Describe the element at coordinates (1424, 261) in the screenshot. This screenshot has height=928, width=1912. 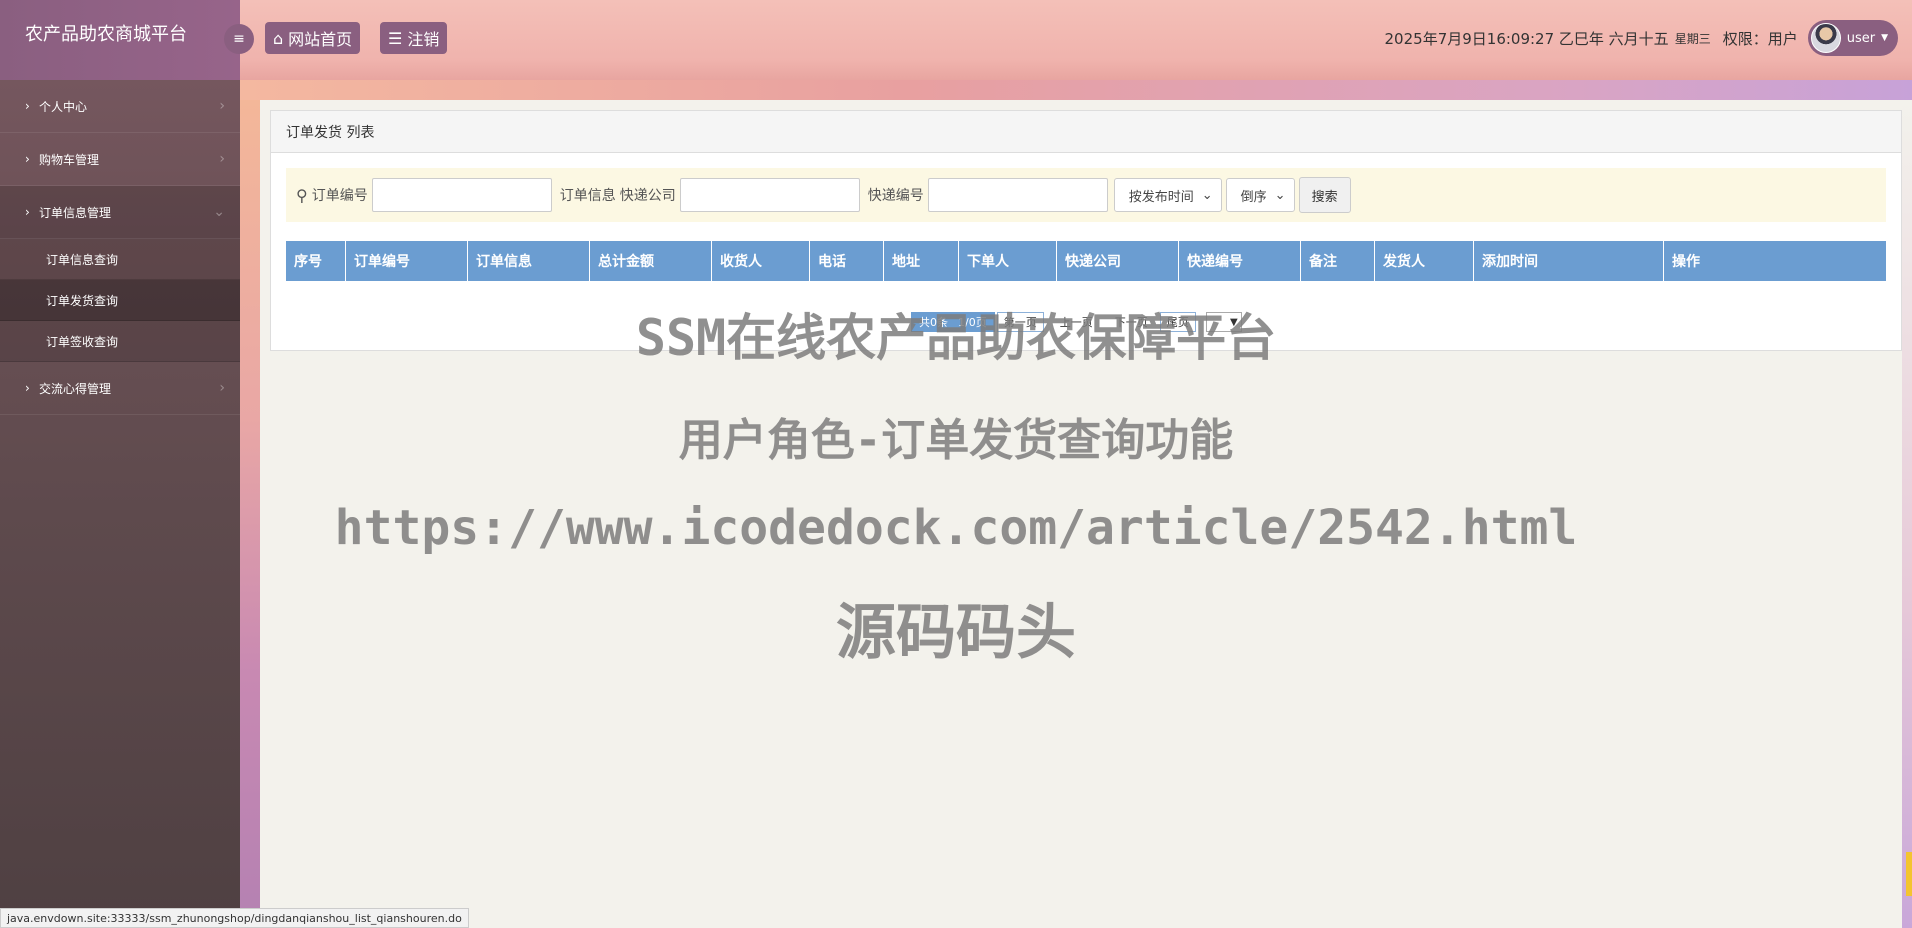
I see `col-header: 发货人` at that location.